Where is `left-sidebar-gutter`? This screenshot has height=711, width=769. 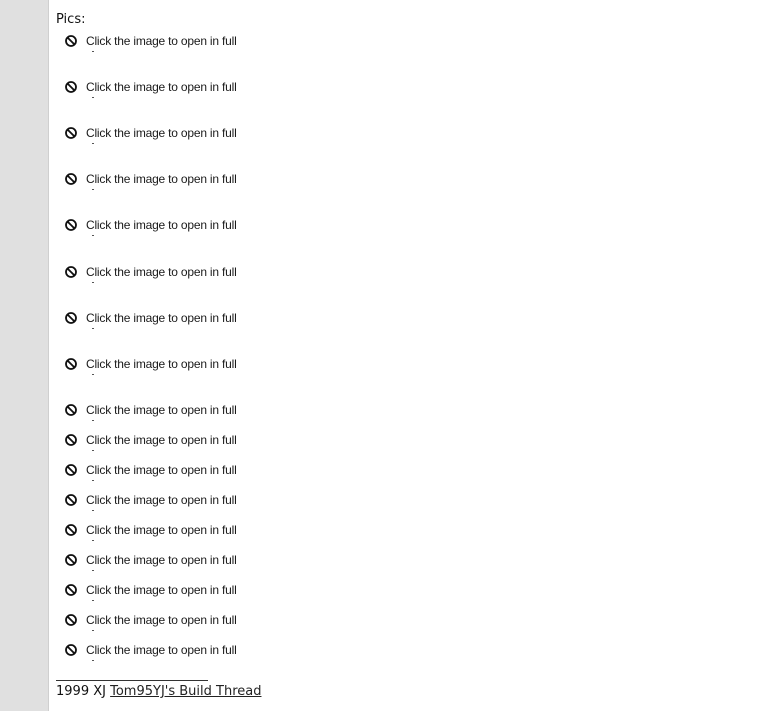 left-sidebar-gutter is located at coordinates (24, 355).